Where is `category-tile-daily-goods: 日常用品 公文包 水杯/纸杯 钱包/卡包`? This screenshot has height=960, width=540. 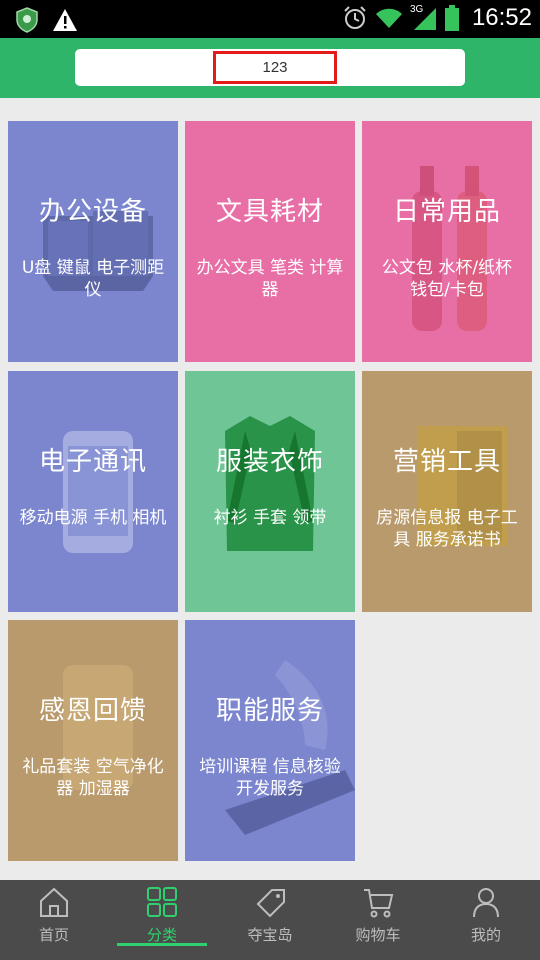 category-tile-daily-goods: 日常用品 公文包 水杯/纸杯 钱包/卡包 is located at coordinates (447, 241).